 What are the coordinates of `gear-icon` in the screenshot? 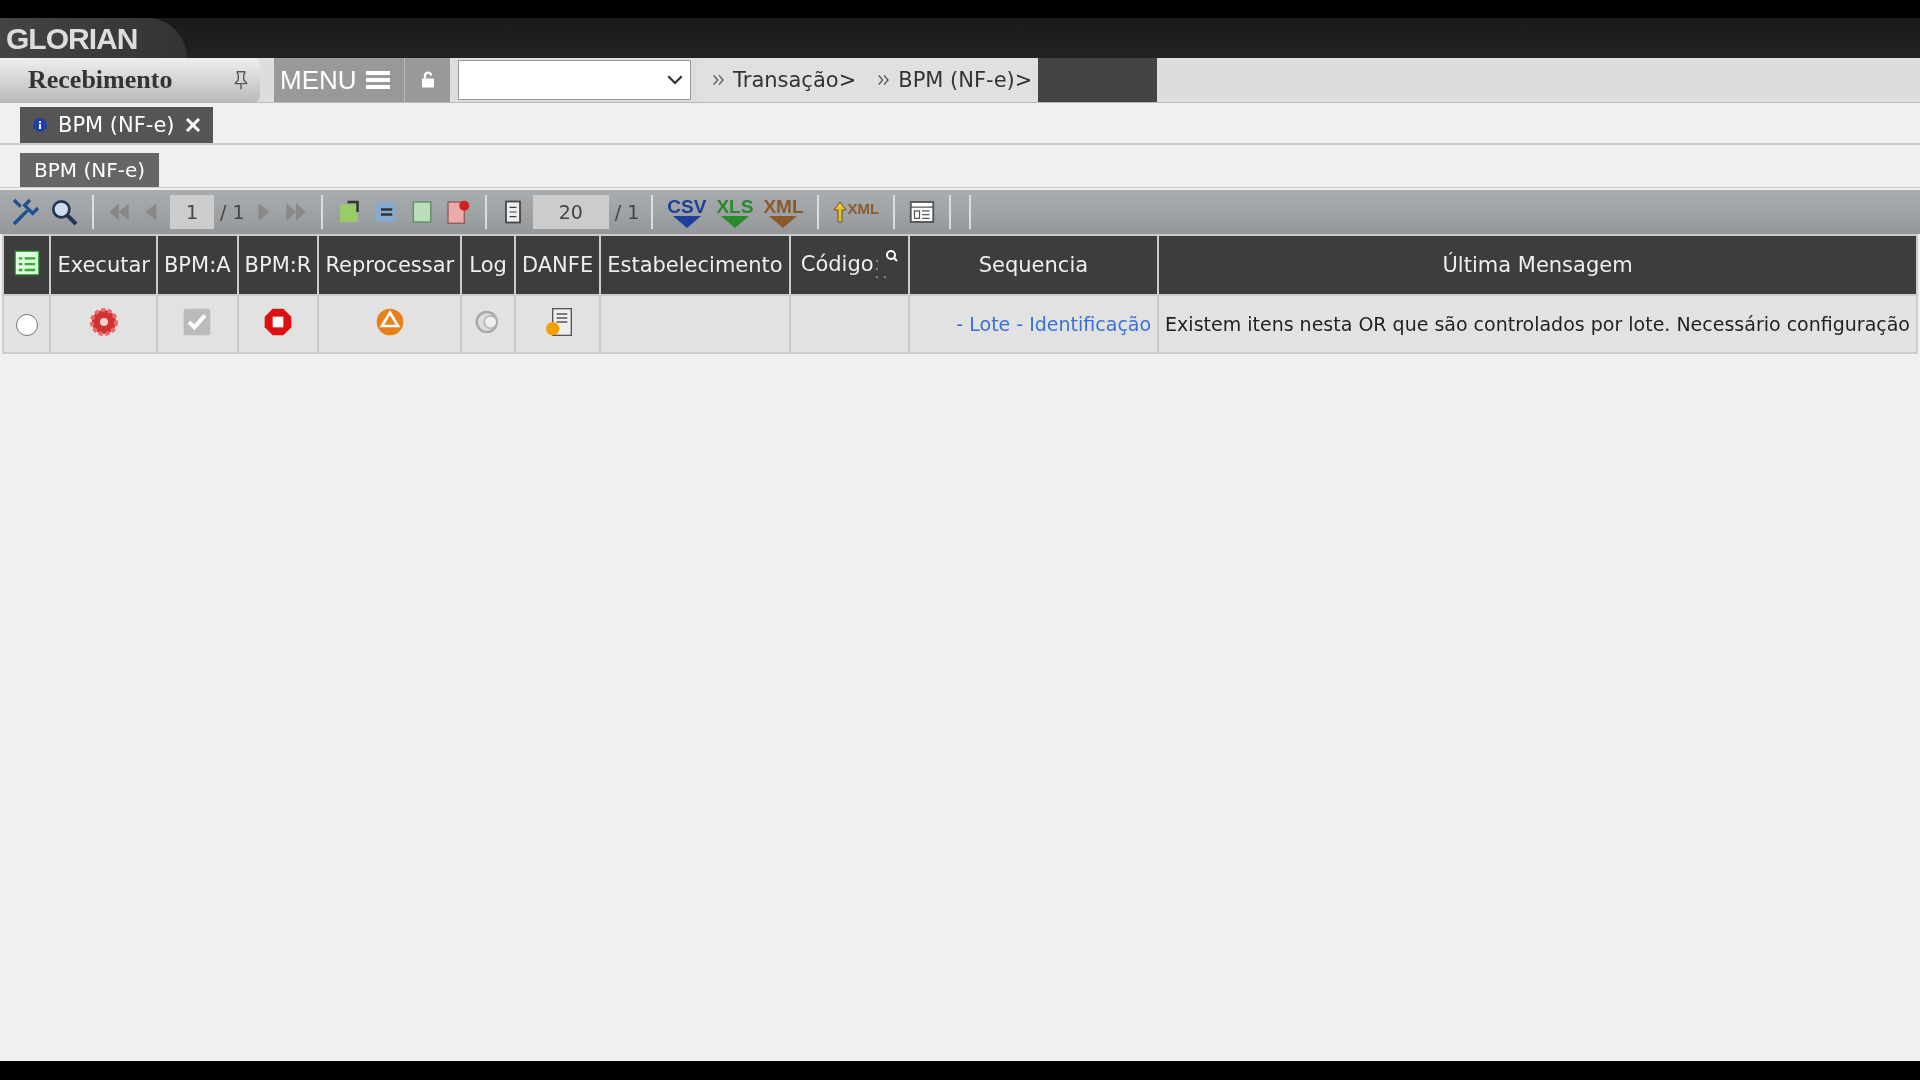 It's located at (103, 322).